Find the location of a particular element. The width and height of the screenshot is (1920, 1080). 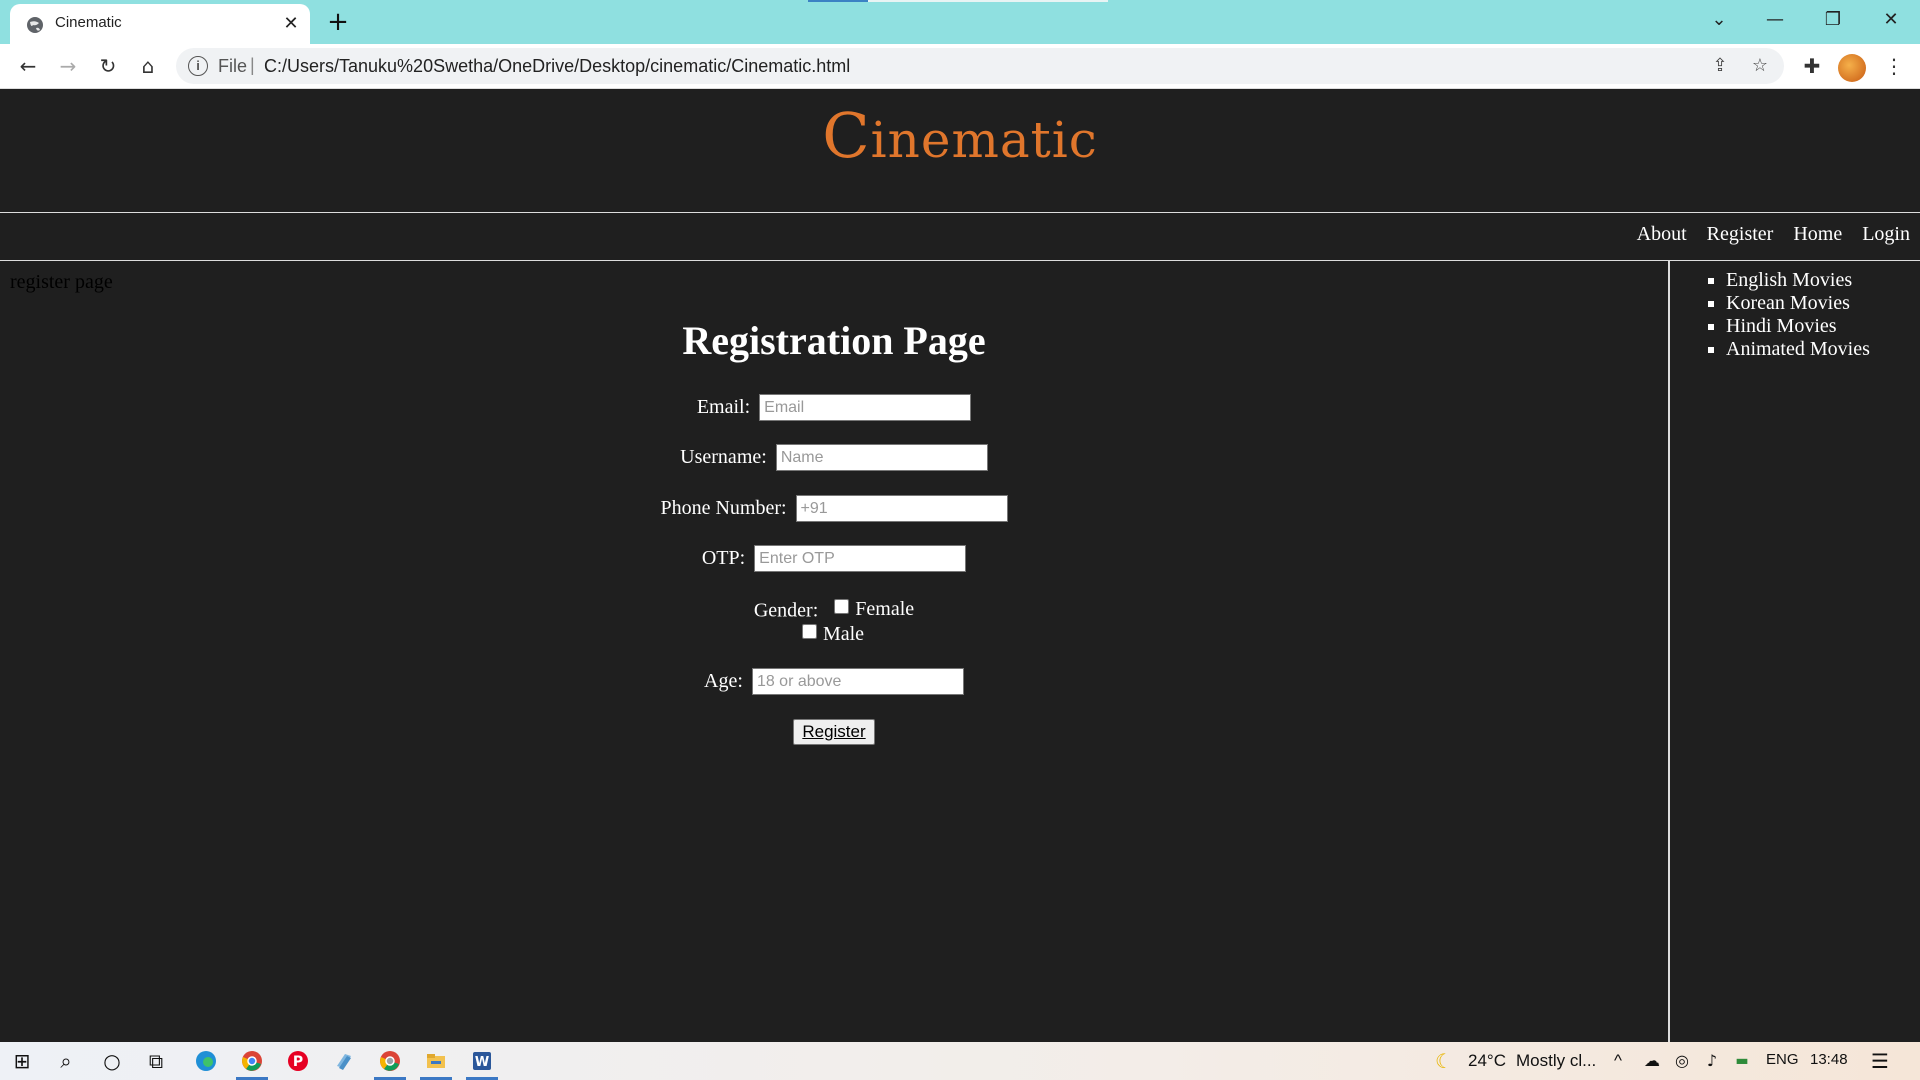

site-info-icon: i is located at coordinates (198, 66).